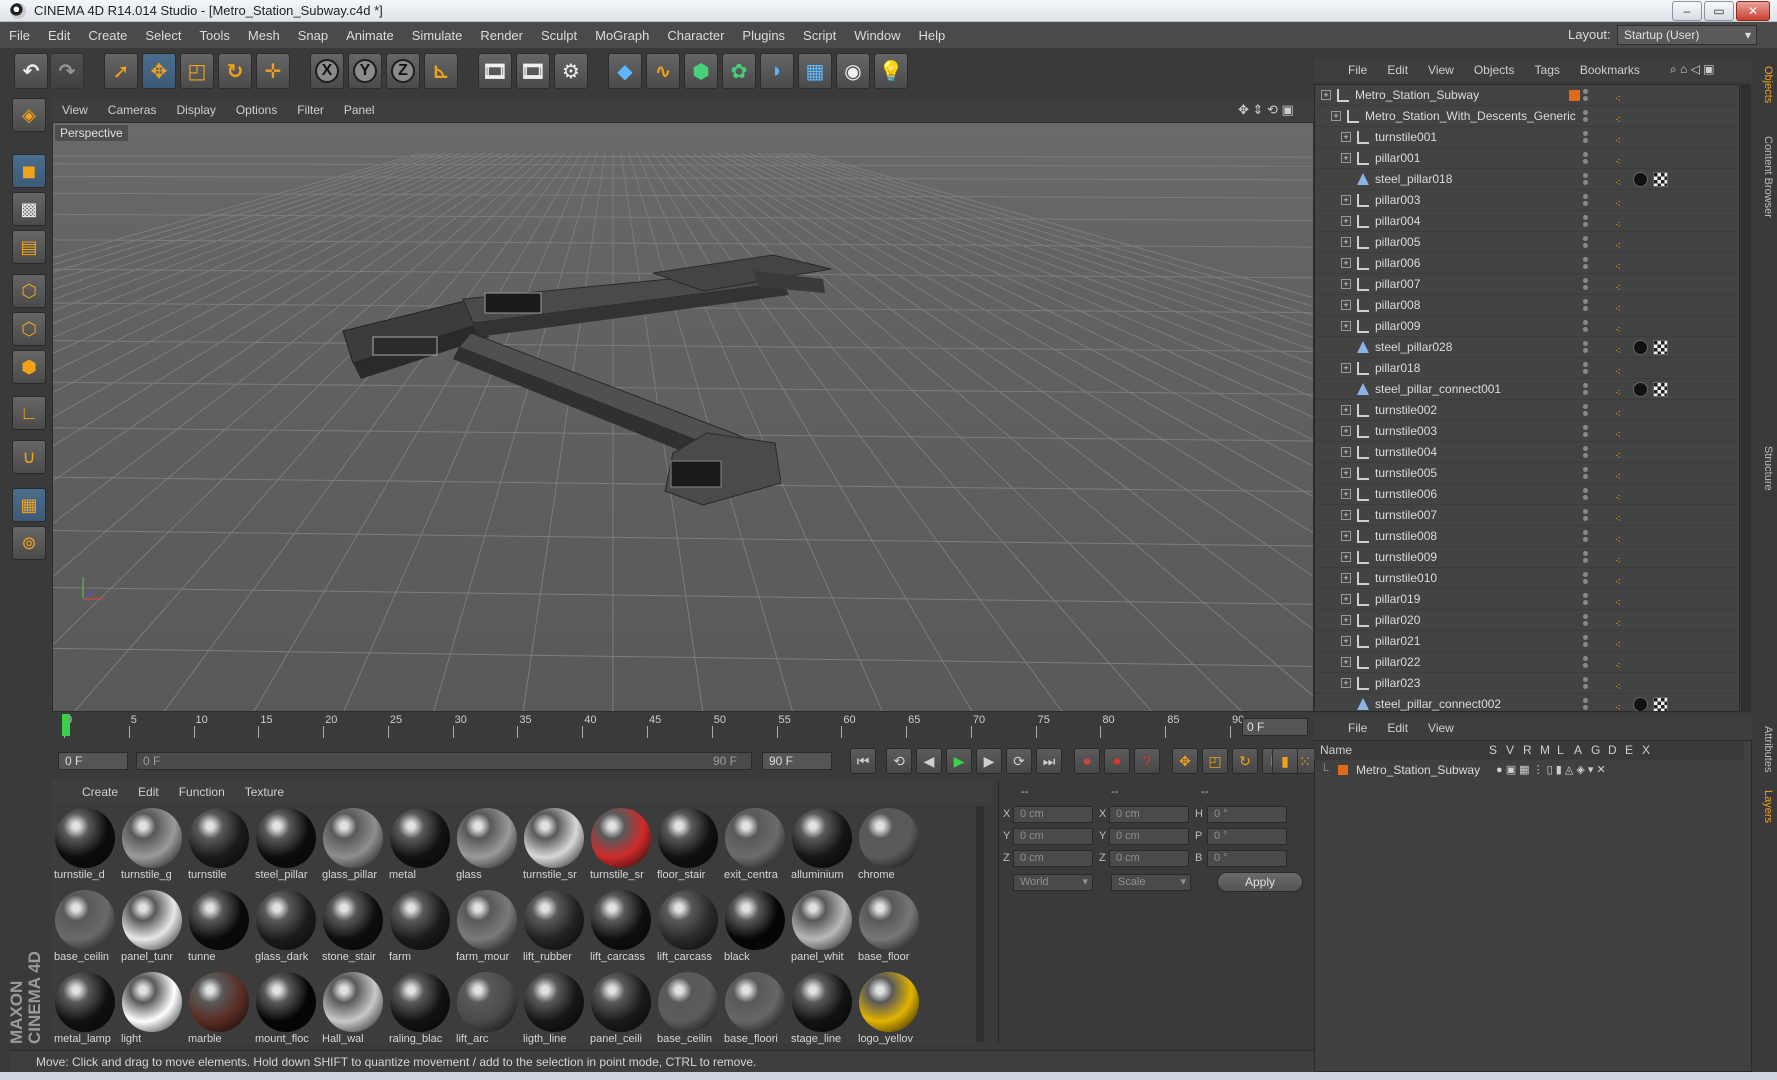 The image size is (1777, 1080). What do you see at coordinates (932, 35) in the screenshot?
I see `menu-help: Help` at bounding box center [932, 35].